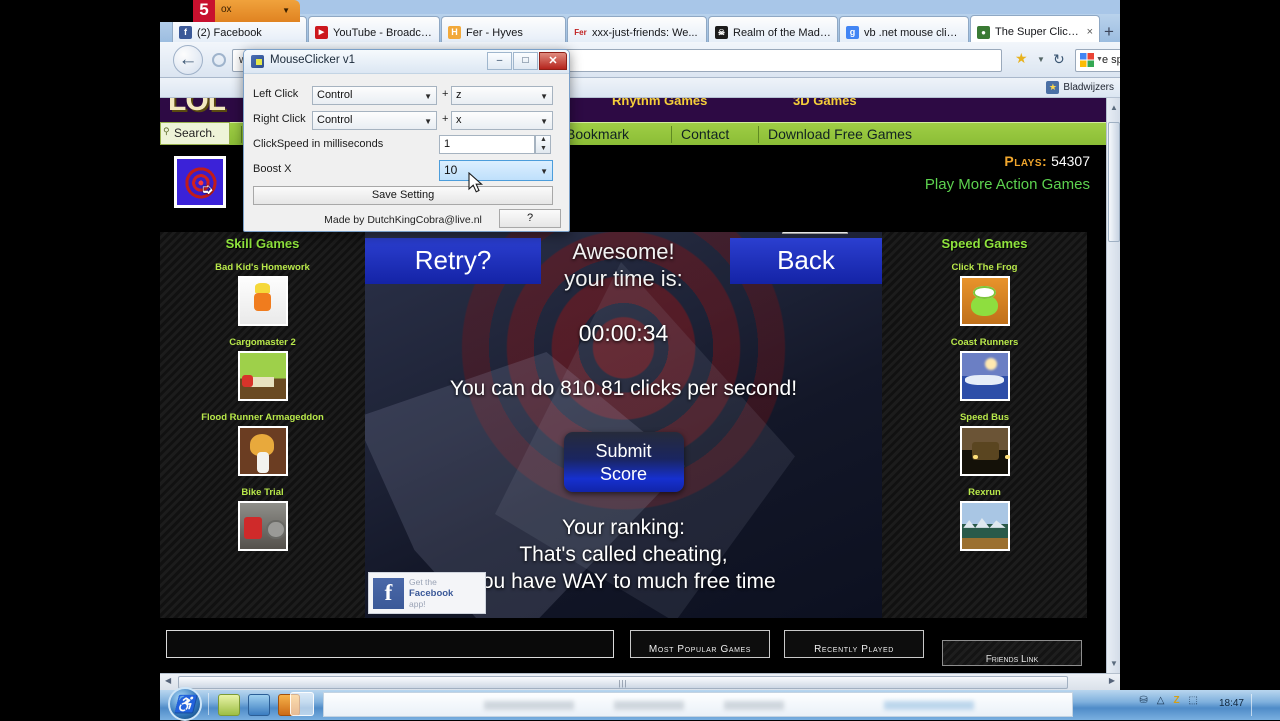 The image size is (1280, 721). I want to click on browser-tab-super-click: ● The Super Click ... ×, so click(1035, 28).